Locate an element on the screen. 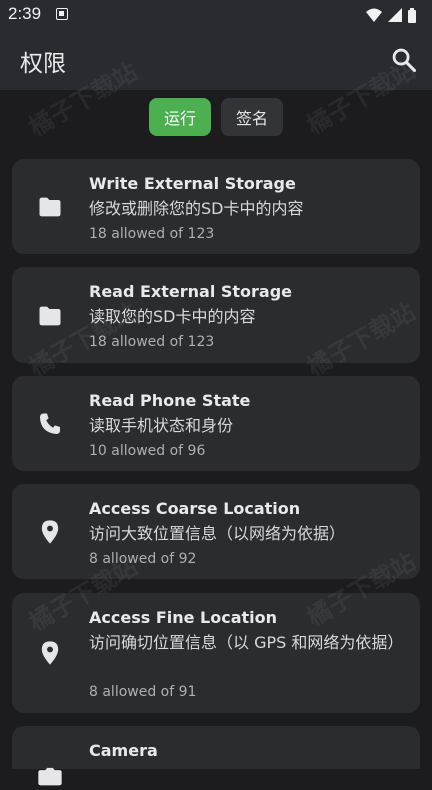 The image size is (432, 790). permission-count: 8 allowed of 92 is located at coordinates (143, 559).